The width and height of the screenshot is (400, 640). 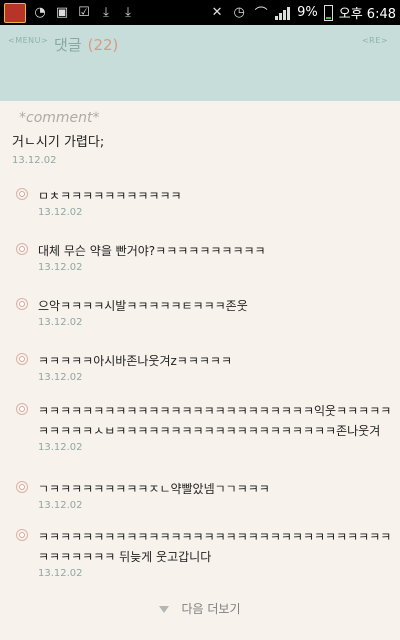 I want to click on original-comment-date: 13.12.02, so click(x=34, y=160).